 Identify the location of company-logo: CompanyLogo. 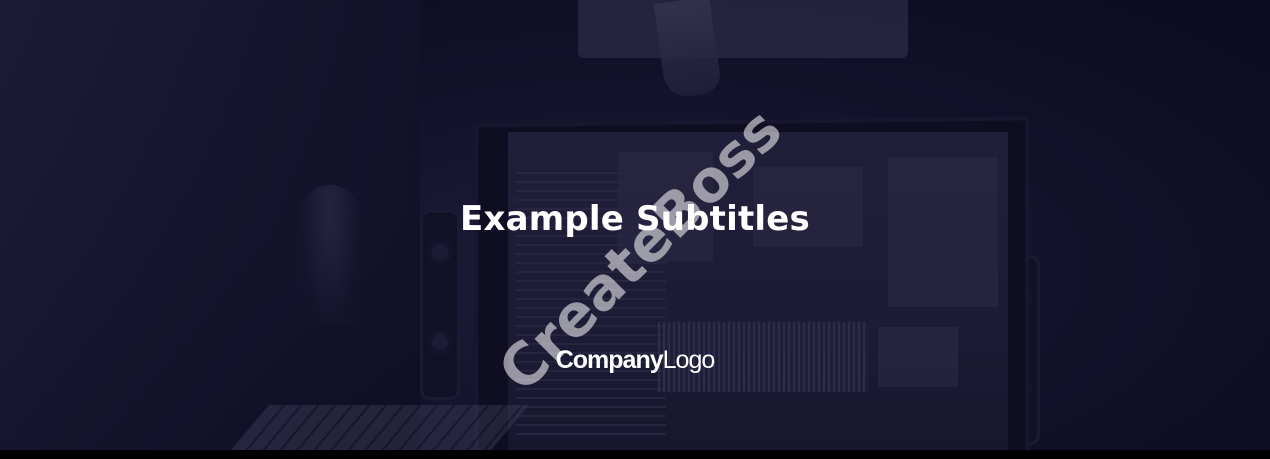
(635, 360).